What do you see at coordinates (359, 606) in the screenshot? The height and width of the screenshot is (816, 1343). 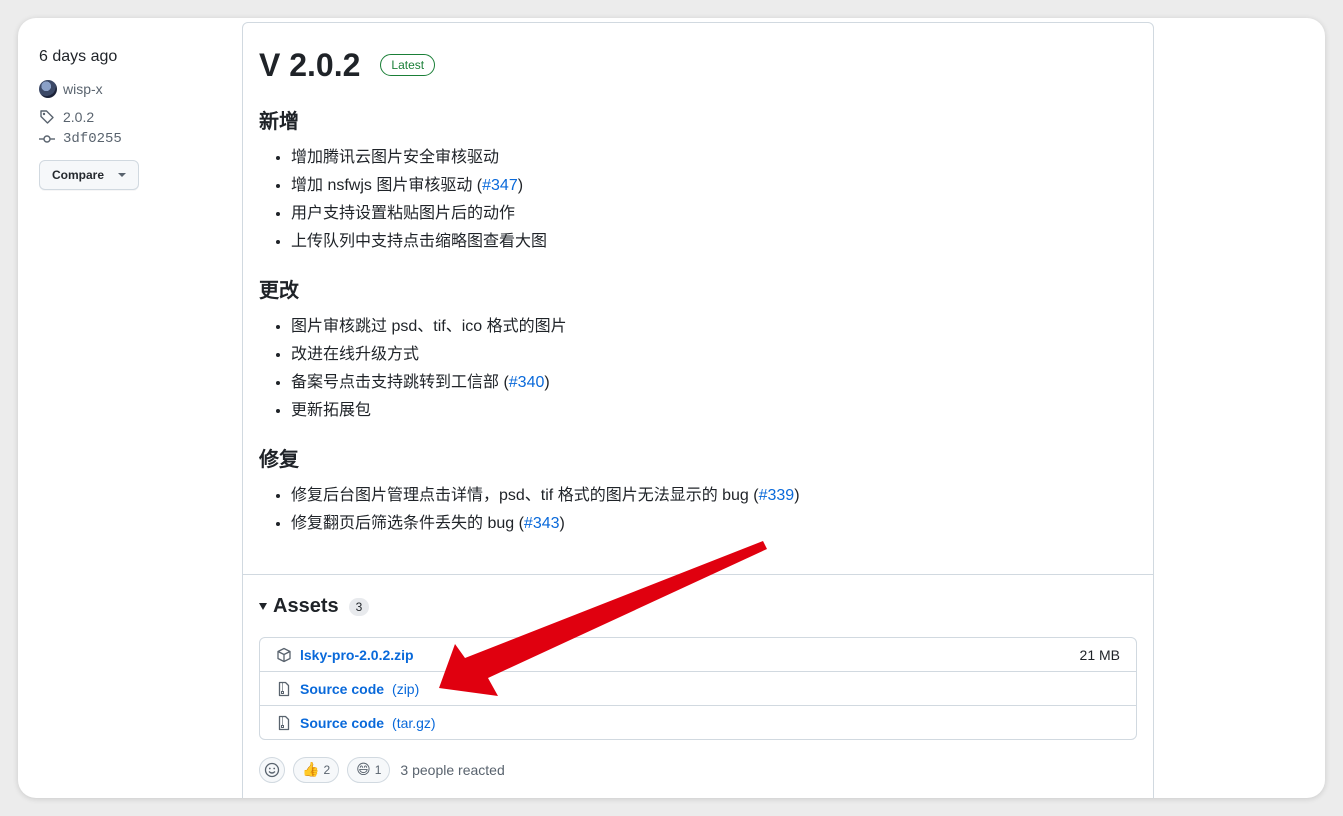 I see `assets-count: 3` at bounding box center [359, 606].